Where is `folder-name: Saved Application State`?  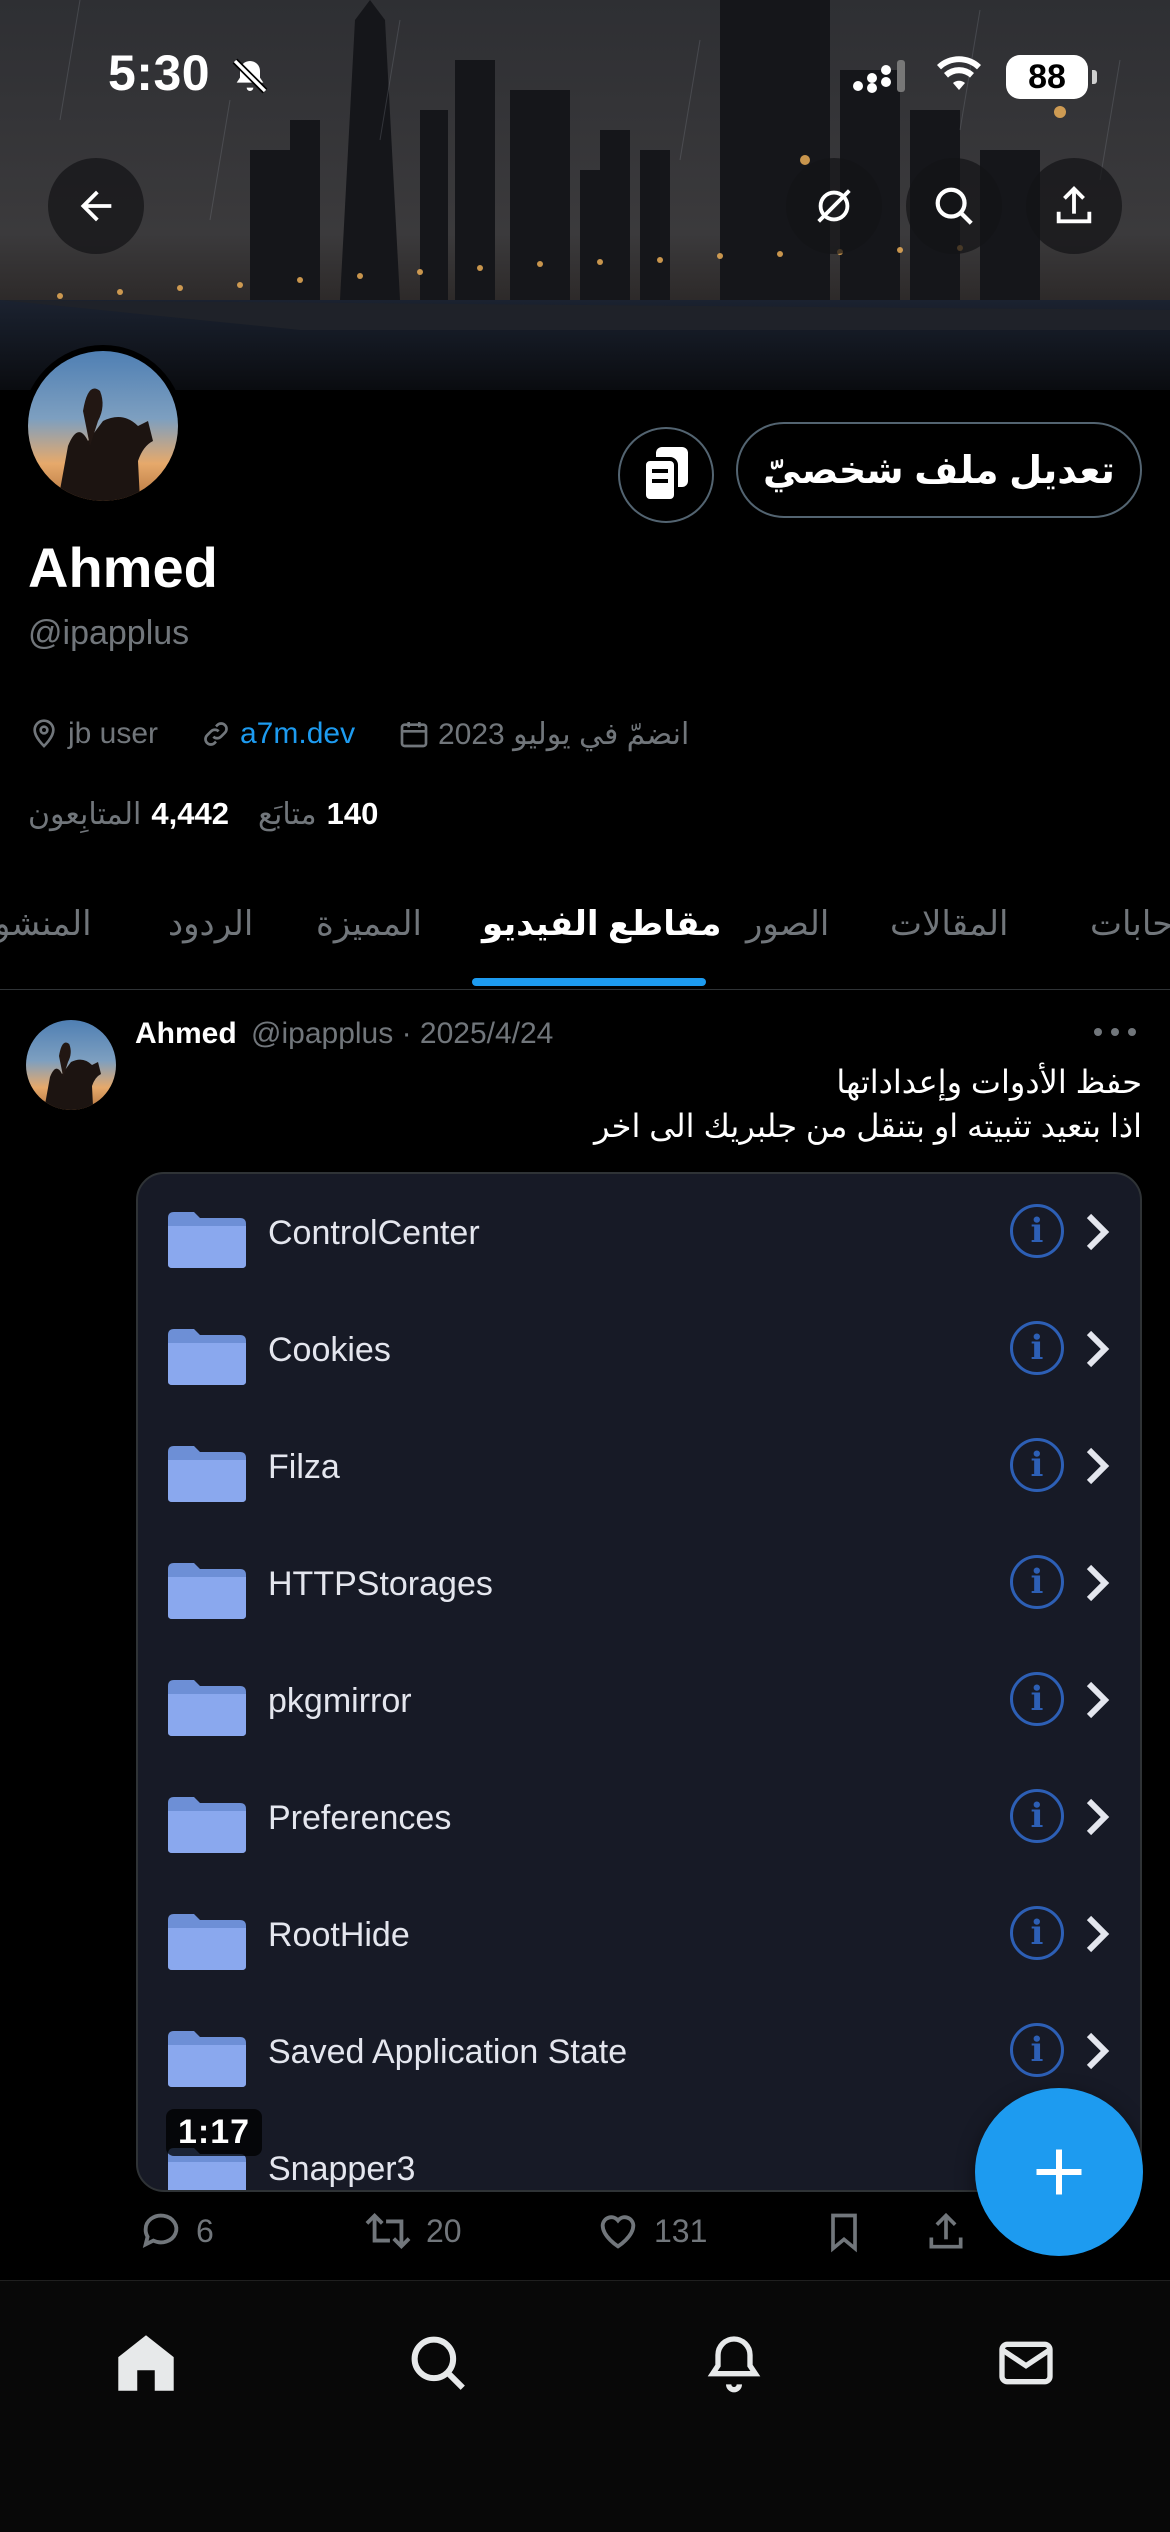 folder-name: Saved Application State is located at coordinates (448, 2052).